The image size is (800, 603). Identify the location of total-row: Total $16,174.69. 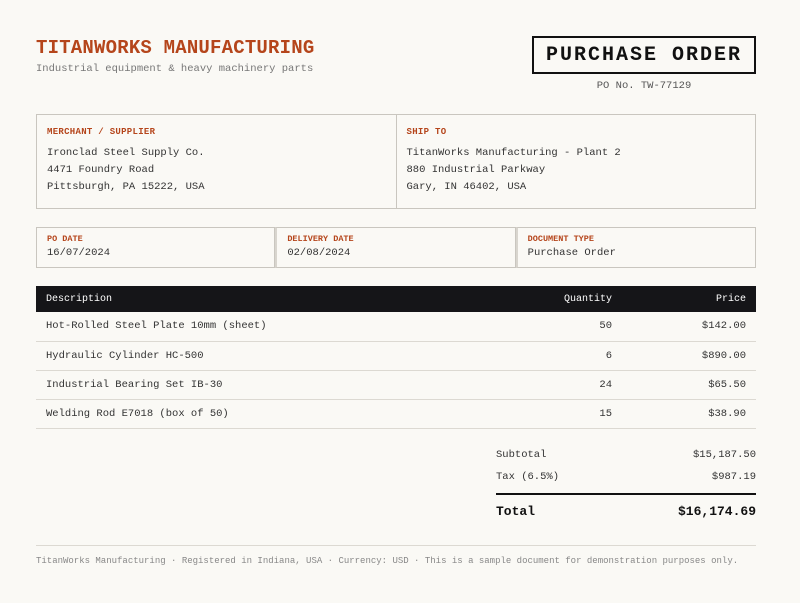
(626, 510).